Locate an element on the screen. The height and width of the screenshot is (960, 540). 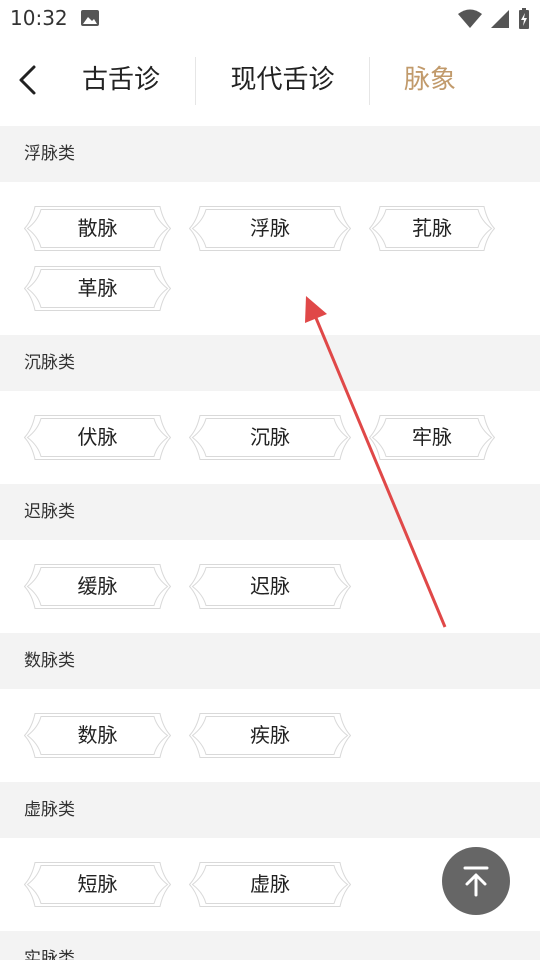
pulse-tag: 迟脉 is located at coordinates (270, 586).